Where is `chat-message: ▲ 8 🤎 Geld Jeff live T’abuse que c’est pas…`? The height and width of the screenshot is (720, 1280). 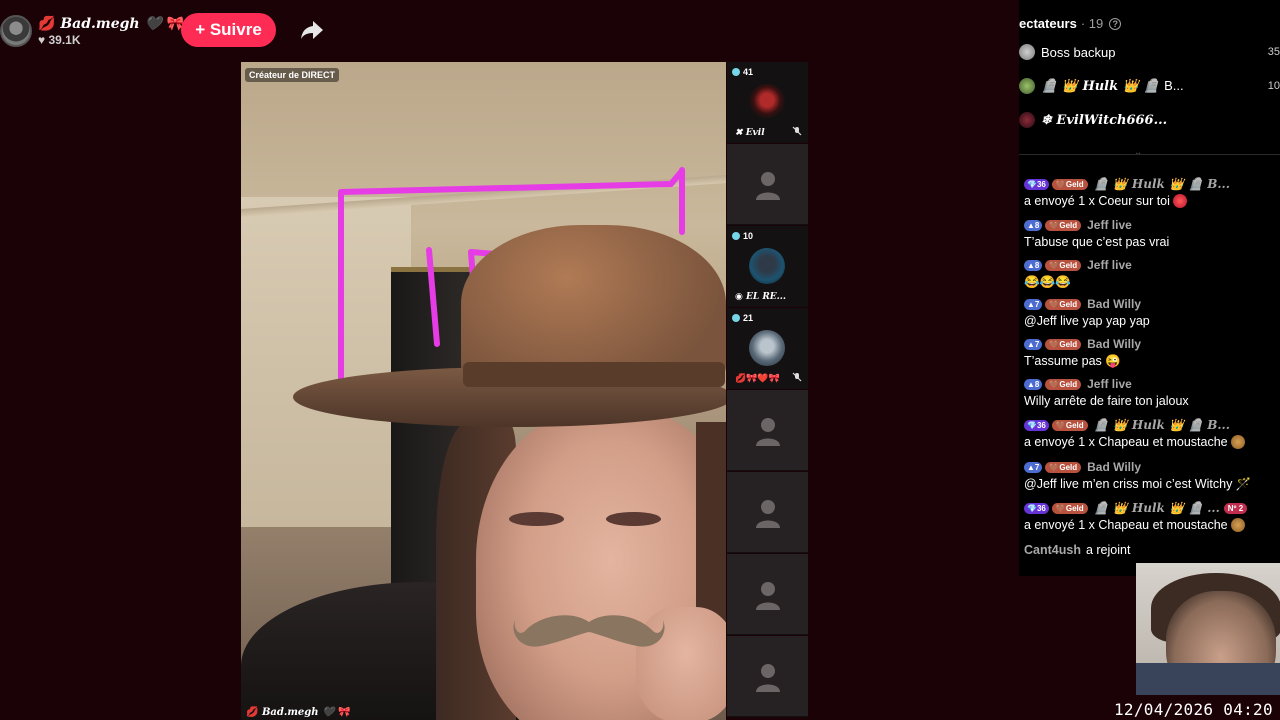 chat-message: ▲ 8 🤎 Geld Jeff live T’abuse que c’est pas… is located at coordinates (1152, 233).